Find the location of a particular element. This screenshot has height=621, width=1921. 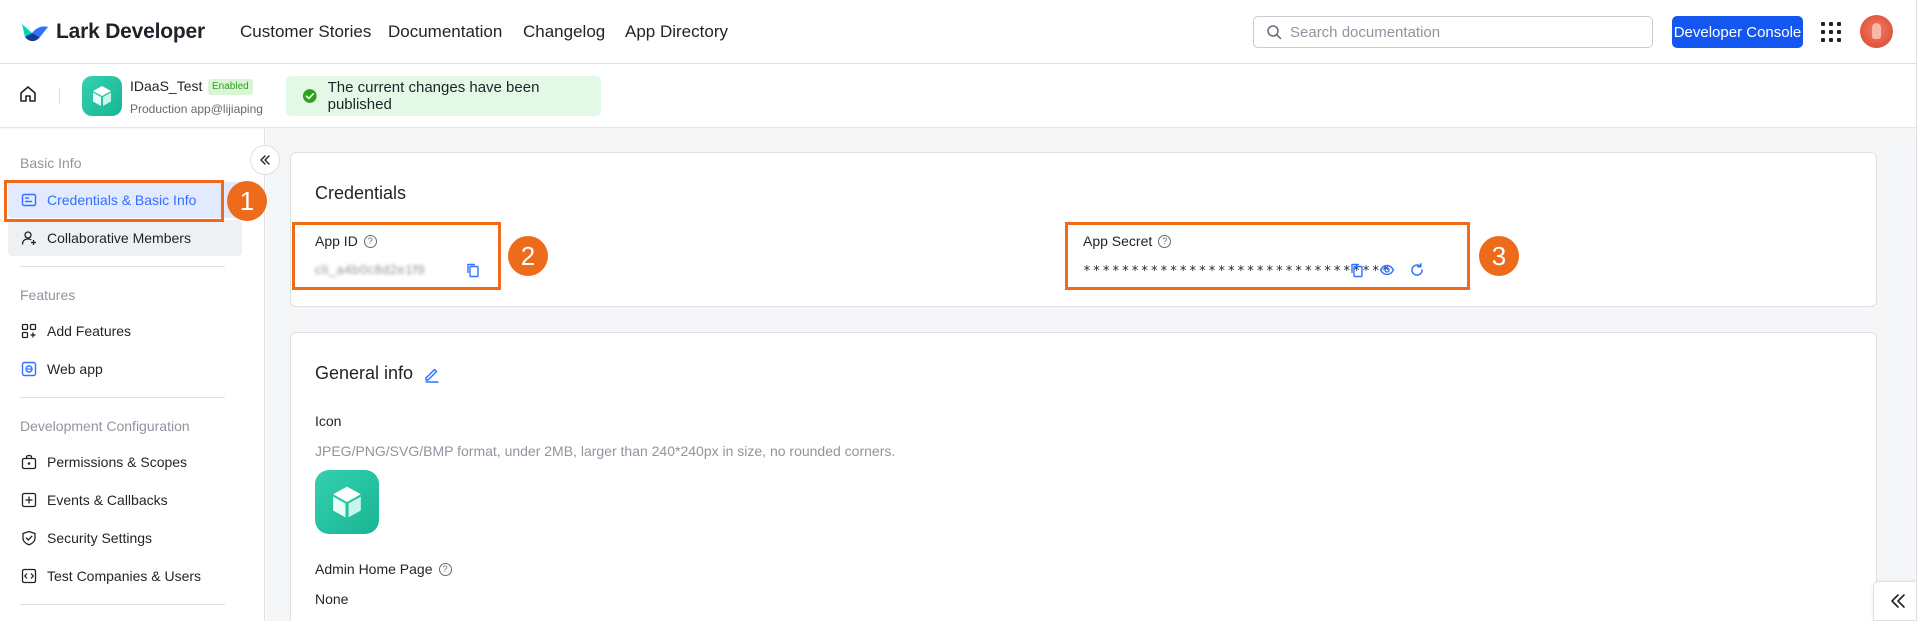

brand-name: Lark Developer is located at coordinates (130, 31).